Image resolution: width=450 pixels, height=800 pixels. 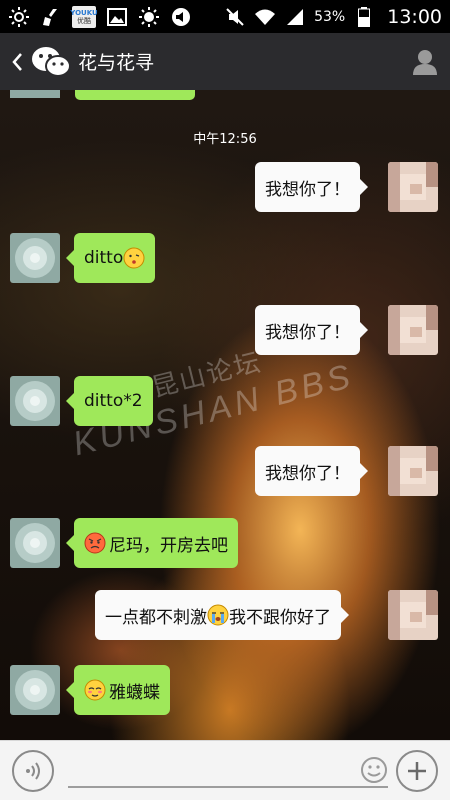 What do you see at coordinates (135, 95) in the screenshot?
I see `message-bubble` at bounding box center [135, 95].